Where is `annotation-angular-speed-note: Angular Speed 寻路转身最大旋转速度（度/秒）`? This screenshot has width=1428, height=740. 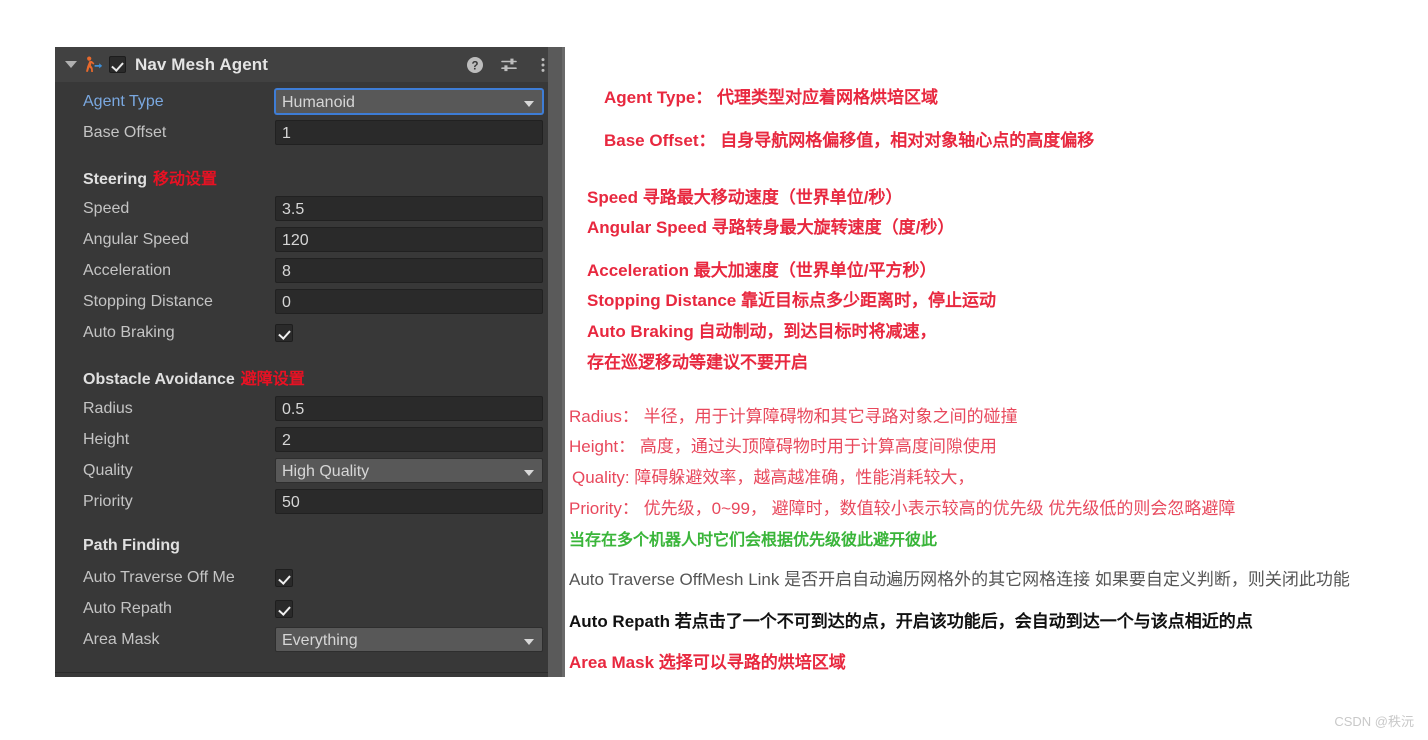 annotation-angular-speed-note: Angular Speed 寻路转身最大旋转速度（度/秒） is located at coordinates (771, 227).